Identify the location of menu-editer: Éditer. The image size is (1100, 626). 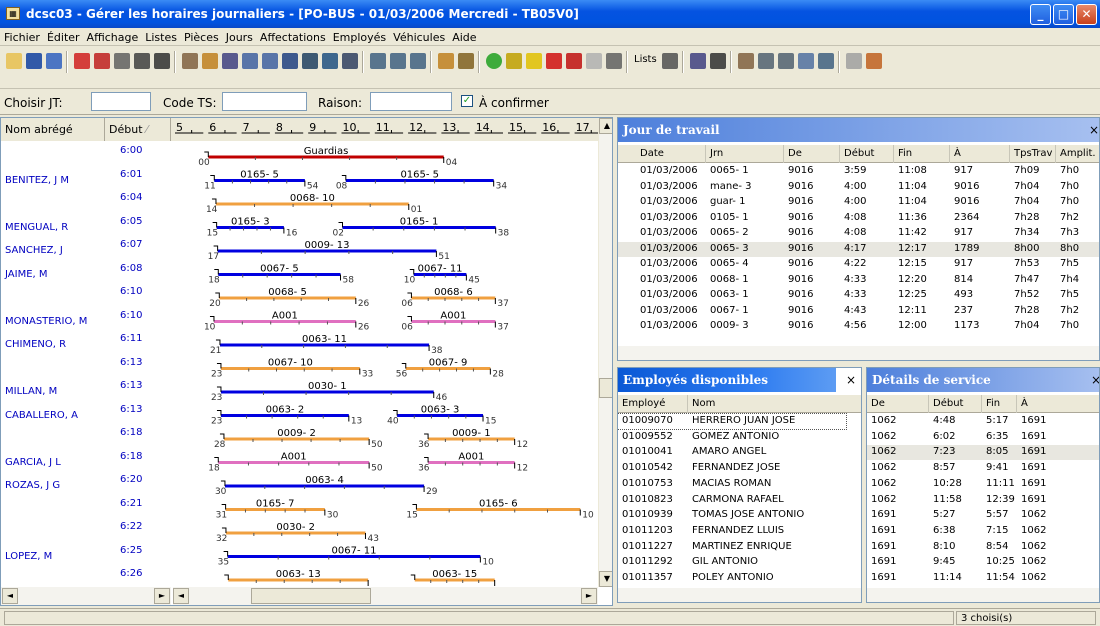
(63, 36).